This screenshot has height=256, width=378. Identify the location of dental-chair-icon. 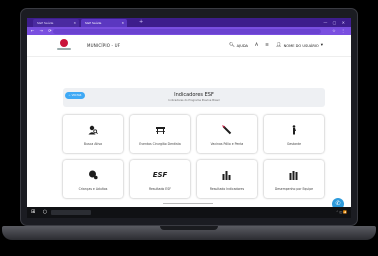
(160, 131).